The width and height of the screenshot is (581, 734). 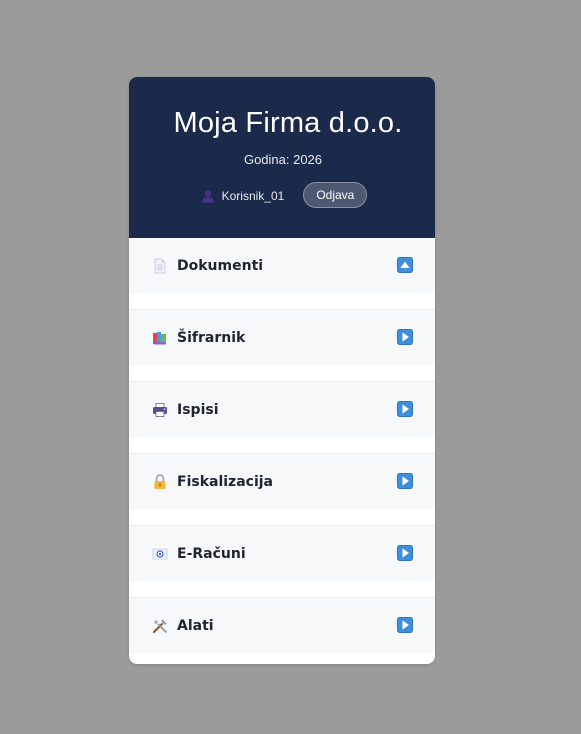 What do you see at coordinates (282, 481) in the screenshot?
I see `menu-item-fiskalizacija: Fiskalizacija` at bounding box center [282, 481].